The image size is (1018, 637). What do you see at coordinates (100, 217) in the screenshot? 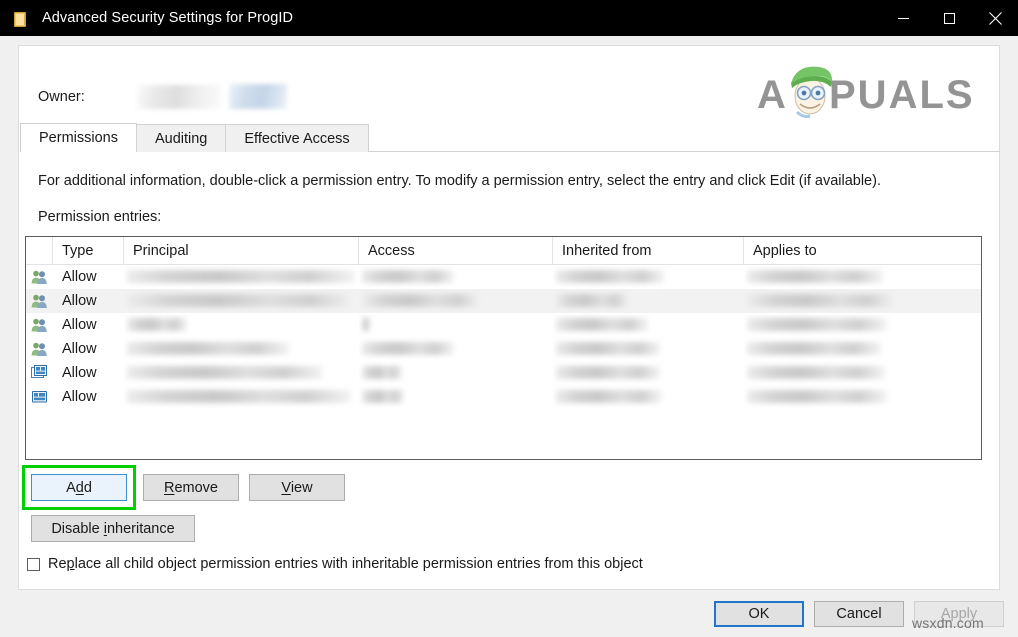
I see `permission-entries-label: Permission entries:` at bounding box center [100, 217].